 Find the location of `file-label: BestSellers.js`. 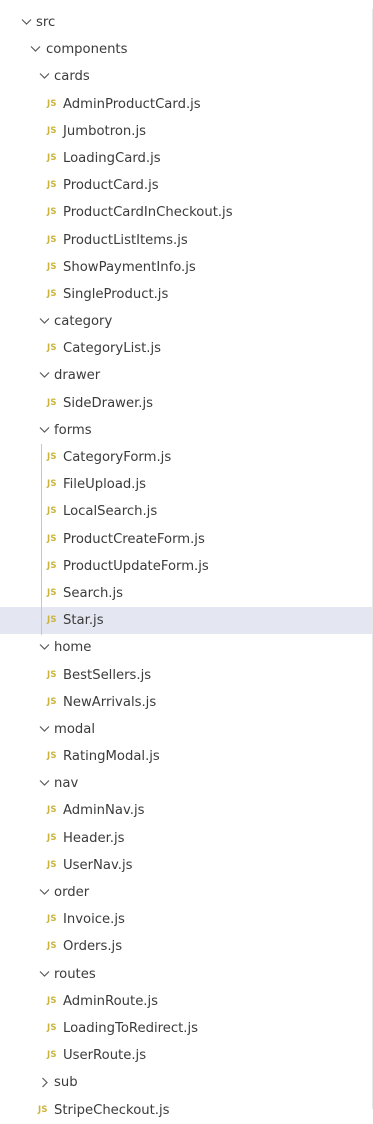

file-label: BestSellers.js is located at coordinates (107, 675).